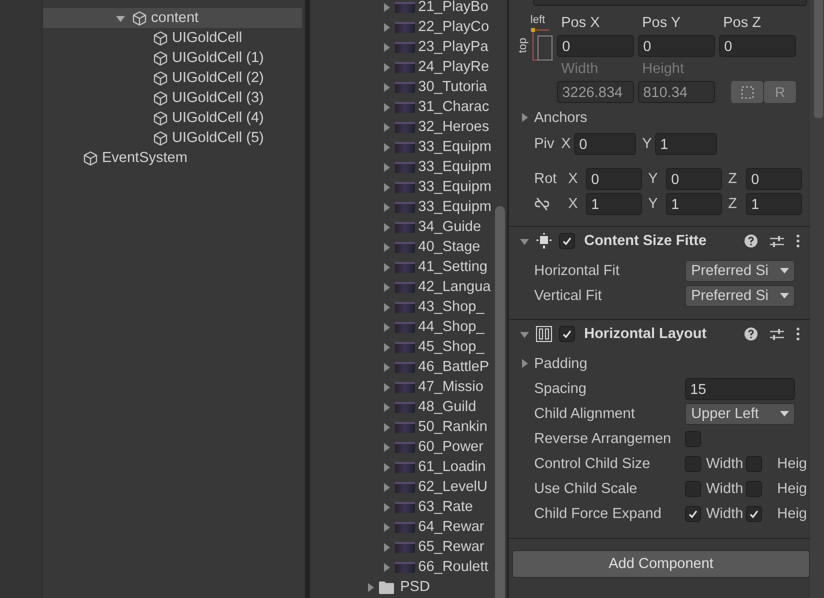 This screenshot has width=824, height=598. Describe the element at coordinates (402, 567) in the screenshot. I see `project-item: 66_Roulett` at that location.